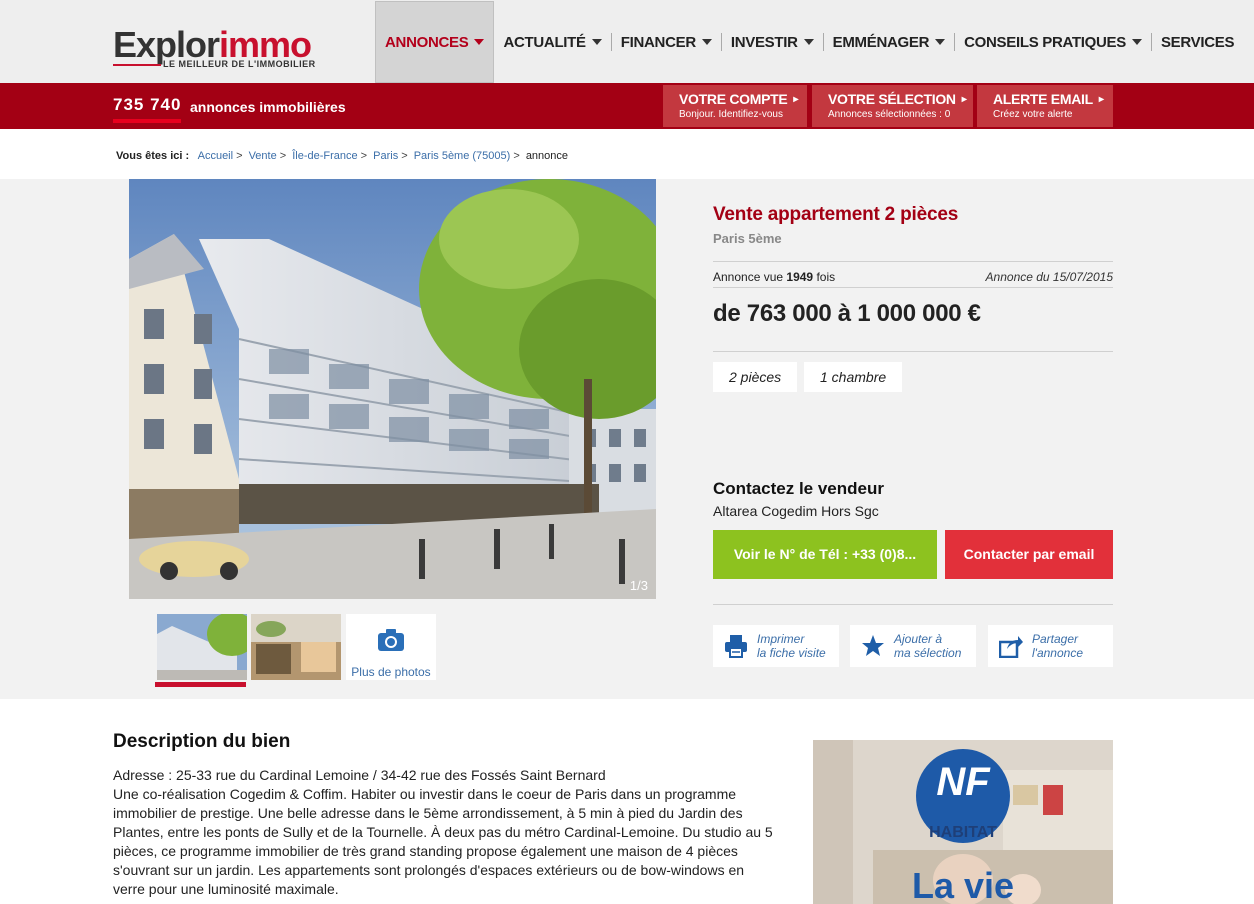  Describe the element at coordinates (853, 377) in the screenshot. I see `feature-tag-bedrooms: 1 chambre` at that location.